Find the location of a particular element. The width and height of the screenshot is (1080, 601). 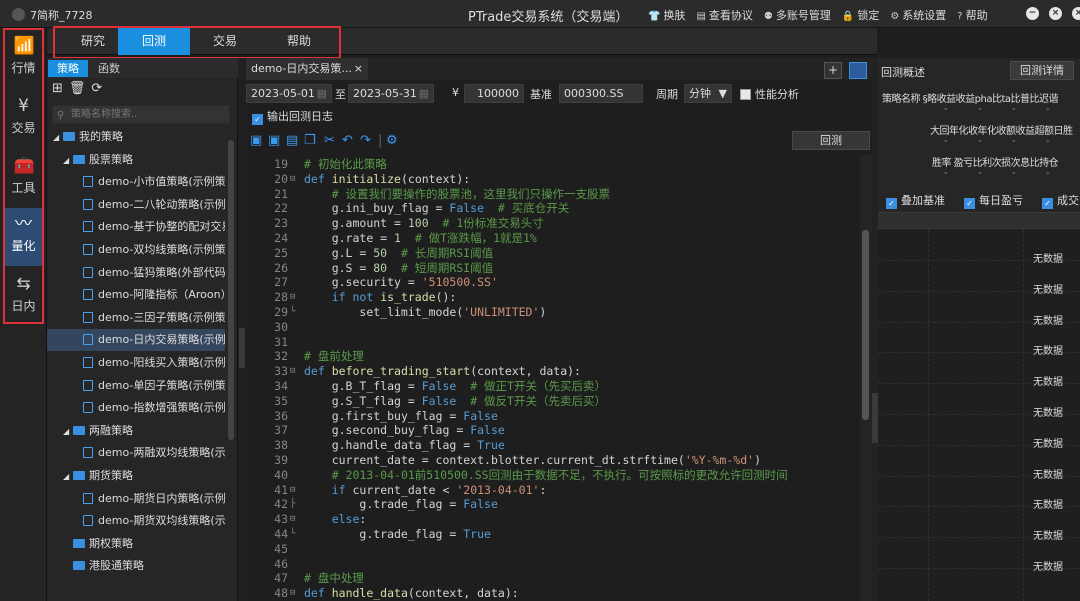

tree-item: demo-小市值策略(示例策 is located at coordinates (136, 182).